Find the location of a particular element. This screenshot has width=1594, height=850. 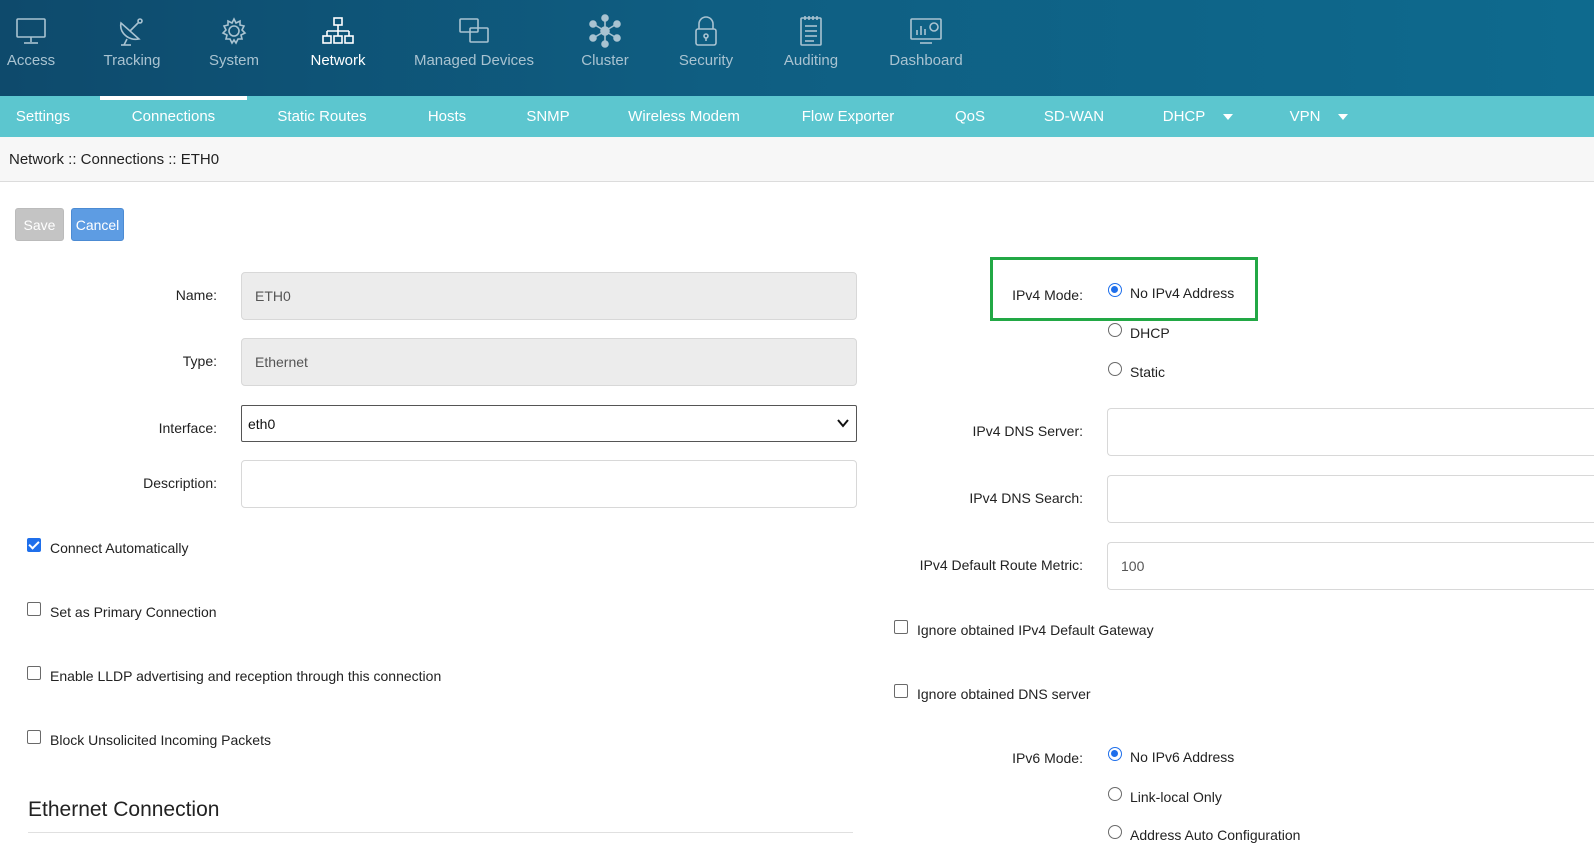

topnav-label: Tracking is located at coordinates (132, 60).